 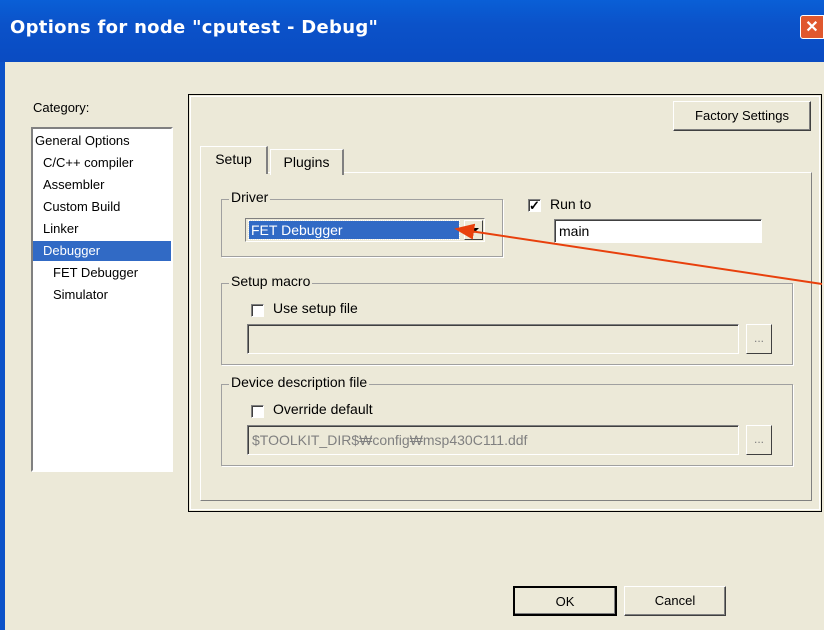 I want to click on use-setup-file-label: Use setup file, so click(x=315, y=308).